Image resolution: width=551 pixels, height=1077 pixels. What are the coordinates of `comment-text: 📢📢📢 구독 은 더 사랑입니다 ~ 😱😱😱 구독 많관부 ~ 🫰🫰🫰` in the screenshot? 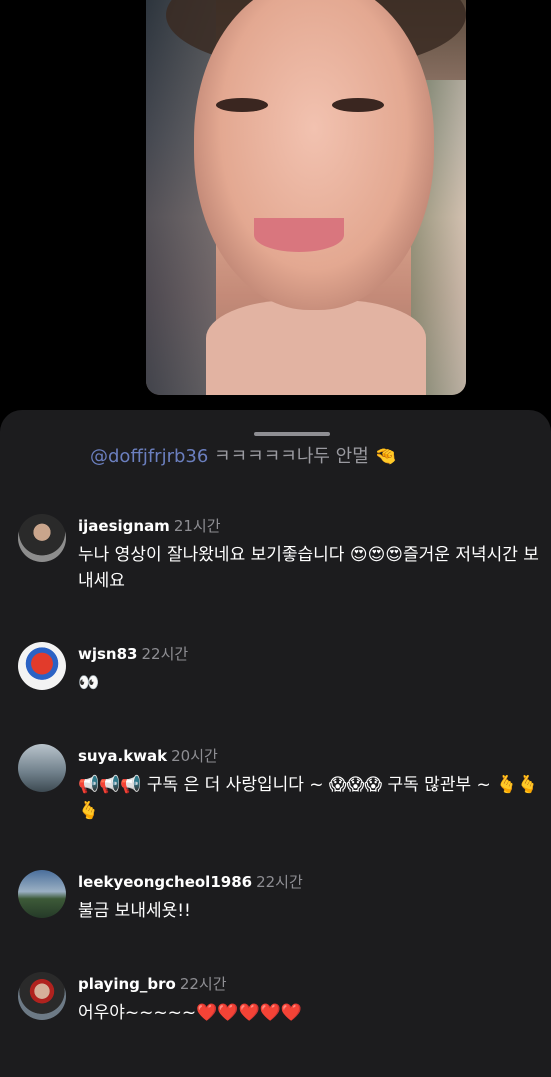 It's located at (308, 798).